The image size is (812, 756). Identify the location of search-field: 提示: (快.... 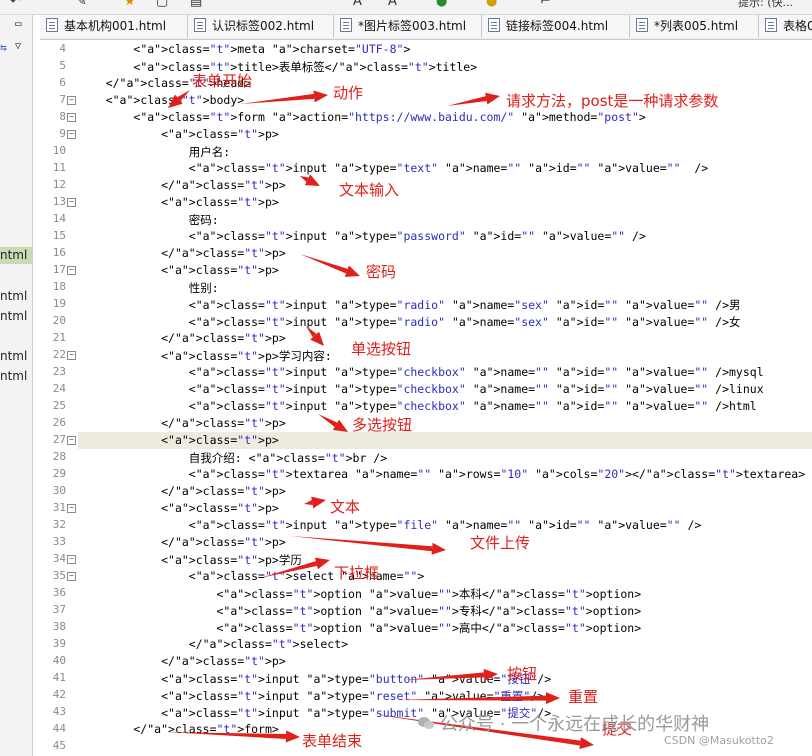
(765, 5).